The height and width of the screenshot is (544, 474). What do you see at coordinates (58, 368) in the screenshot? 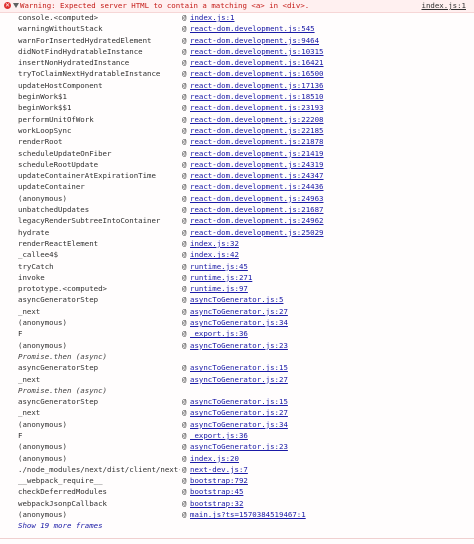
I see `frame-function-name: asyncGeneratorStep` at bounding box center [58, 368].